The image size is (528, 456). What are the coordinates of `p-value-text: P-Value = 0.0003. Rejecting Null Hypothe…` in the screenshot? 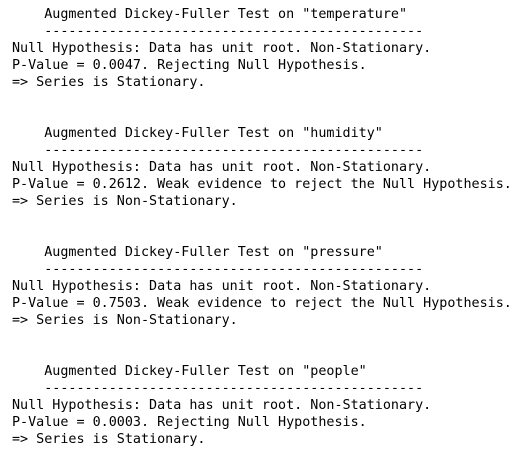 It's located at (189, 422).